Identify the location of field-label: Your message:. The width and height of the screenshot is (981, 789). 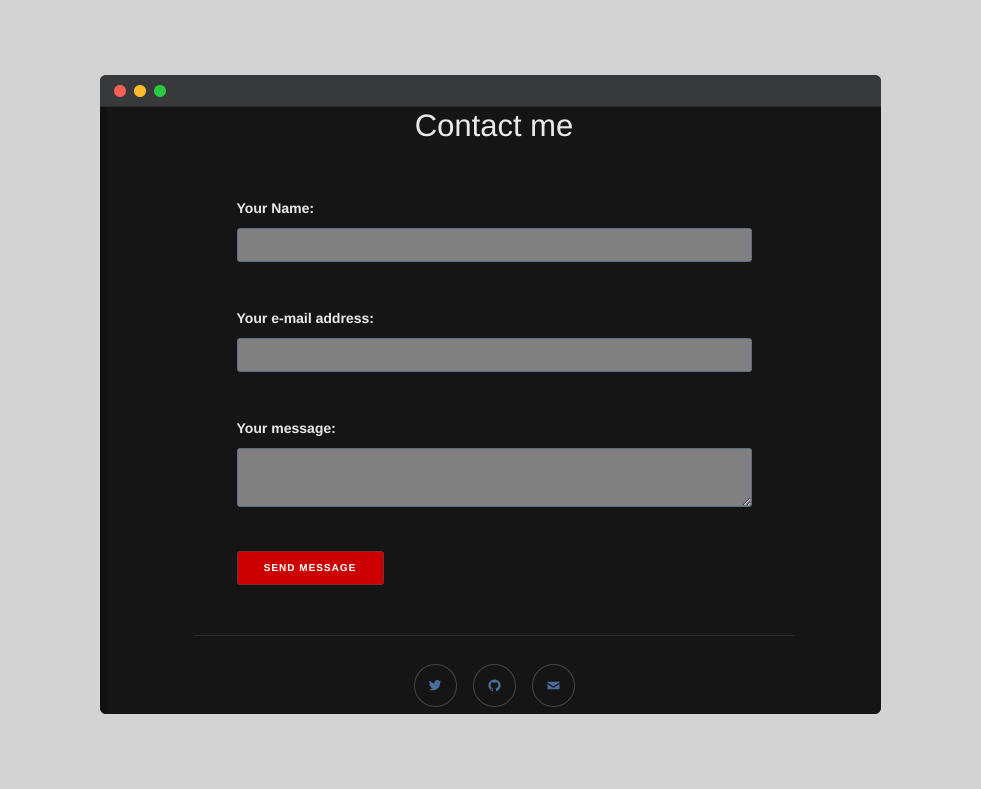
(286, 428).